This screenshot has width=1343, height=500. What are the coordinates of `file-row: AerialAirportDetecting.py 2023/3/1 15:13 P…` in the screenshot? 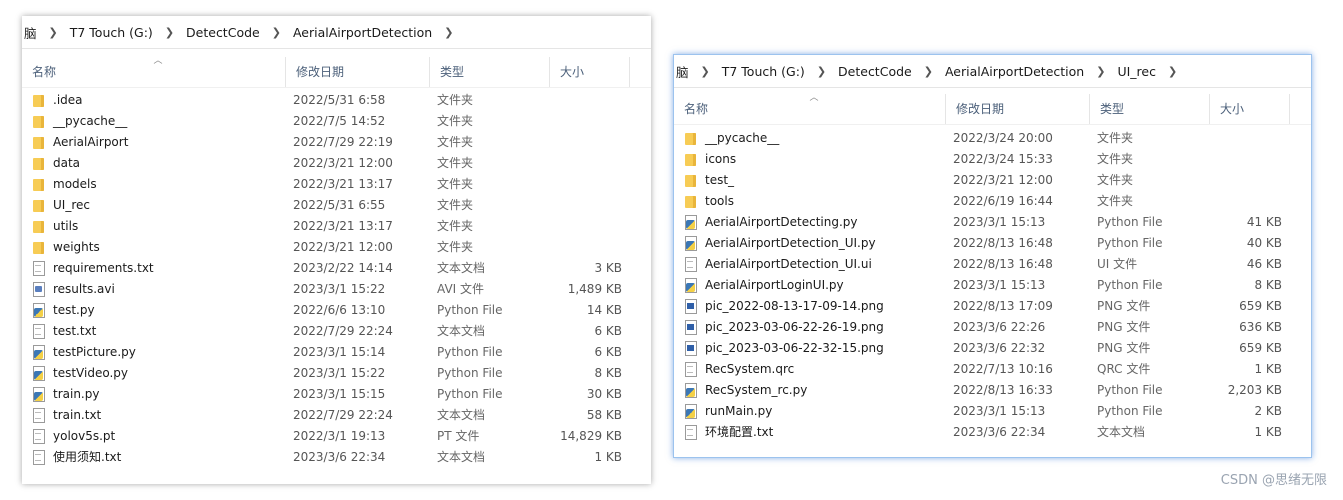 It's located at (992, 222).